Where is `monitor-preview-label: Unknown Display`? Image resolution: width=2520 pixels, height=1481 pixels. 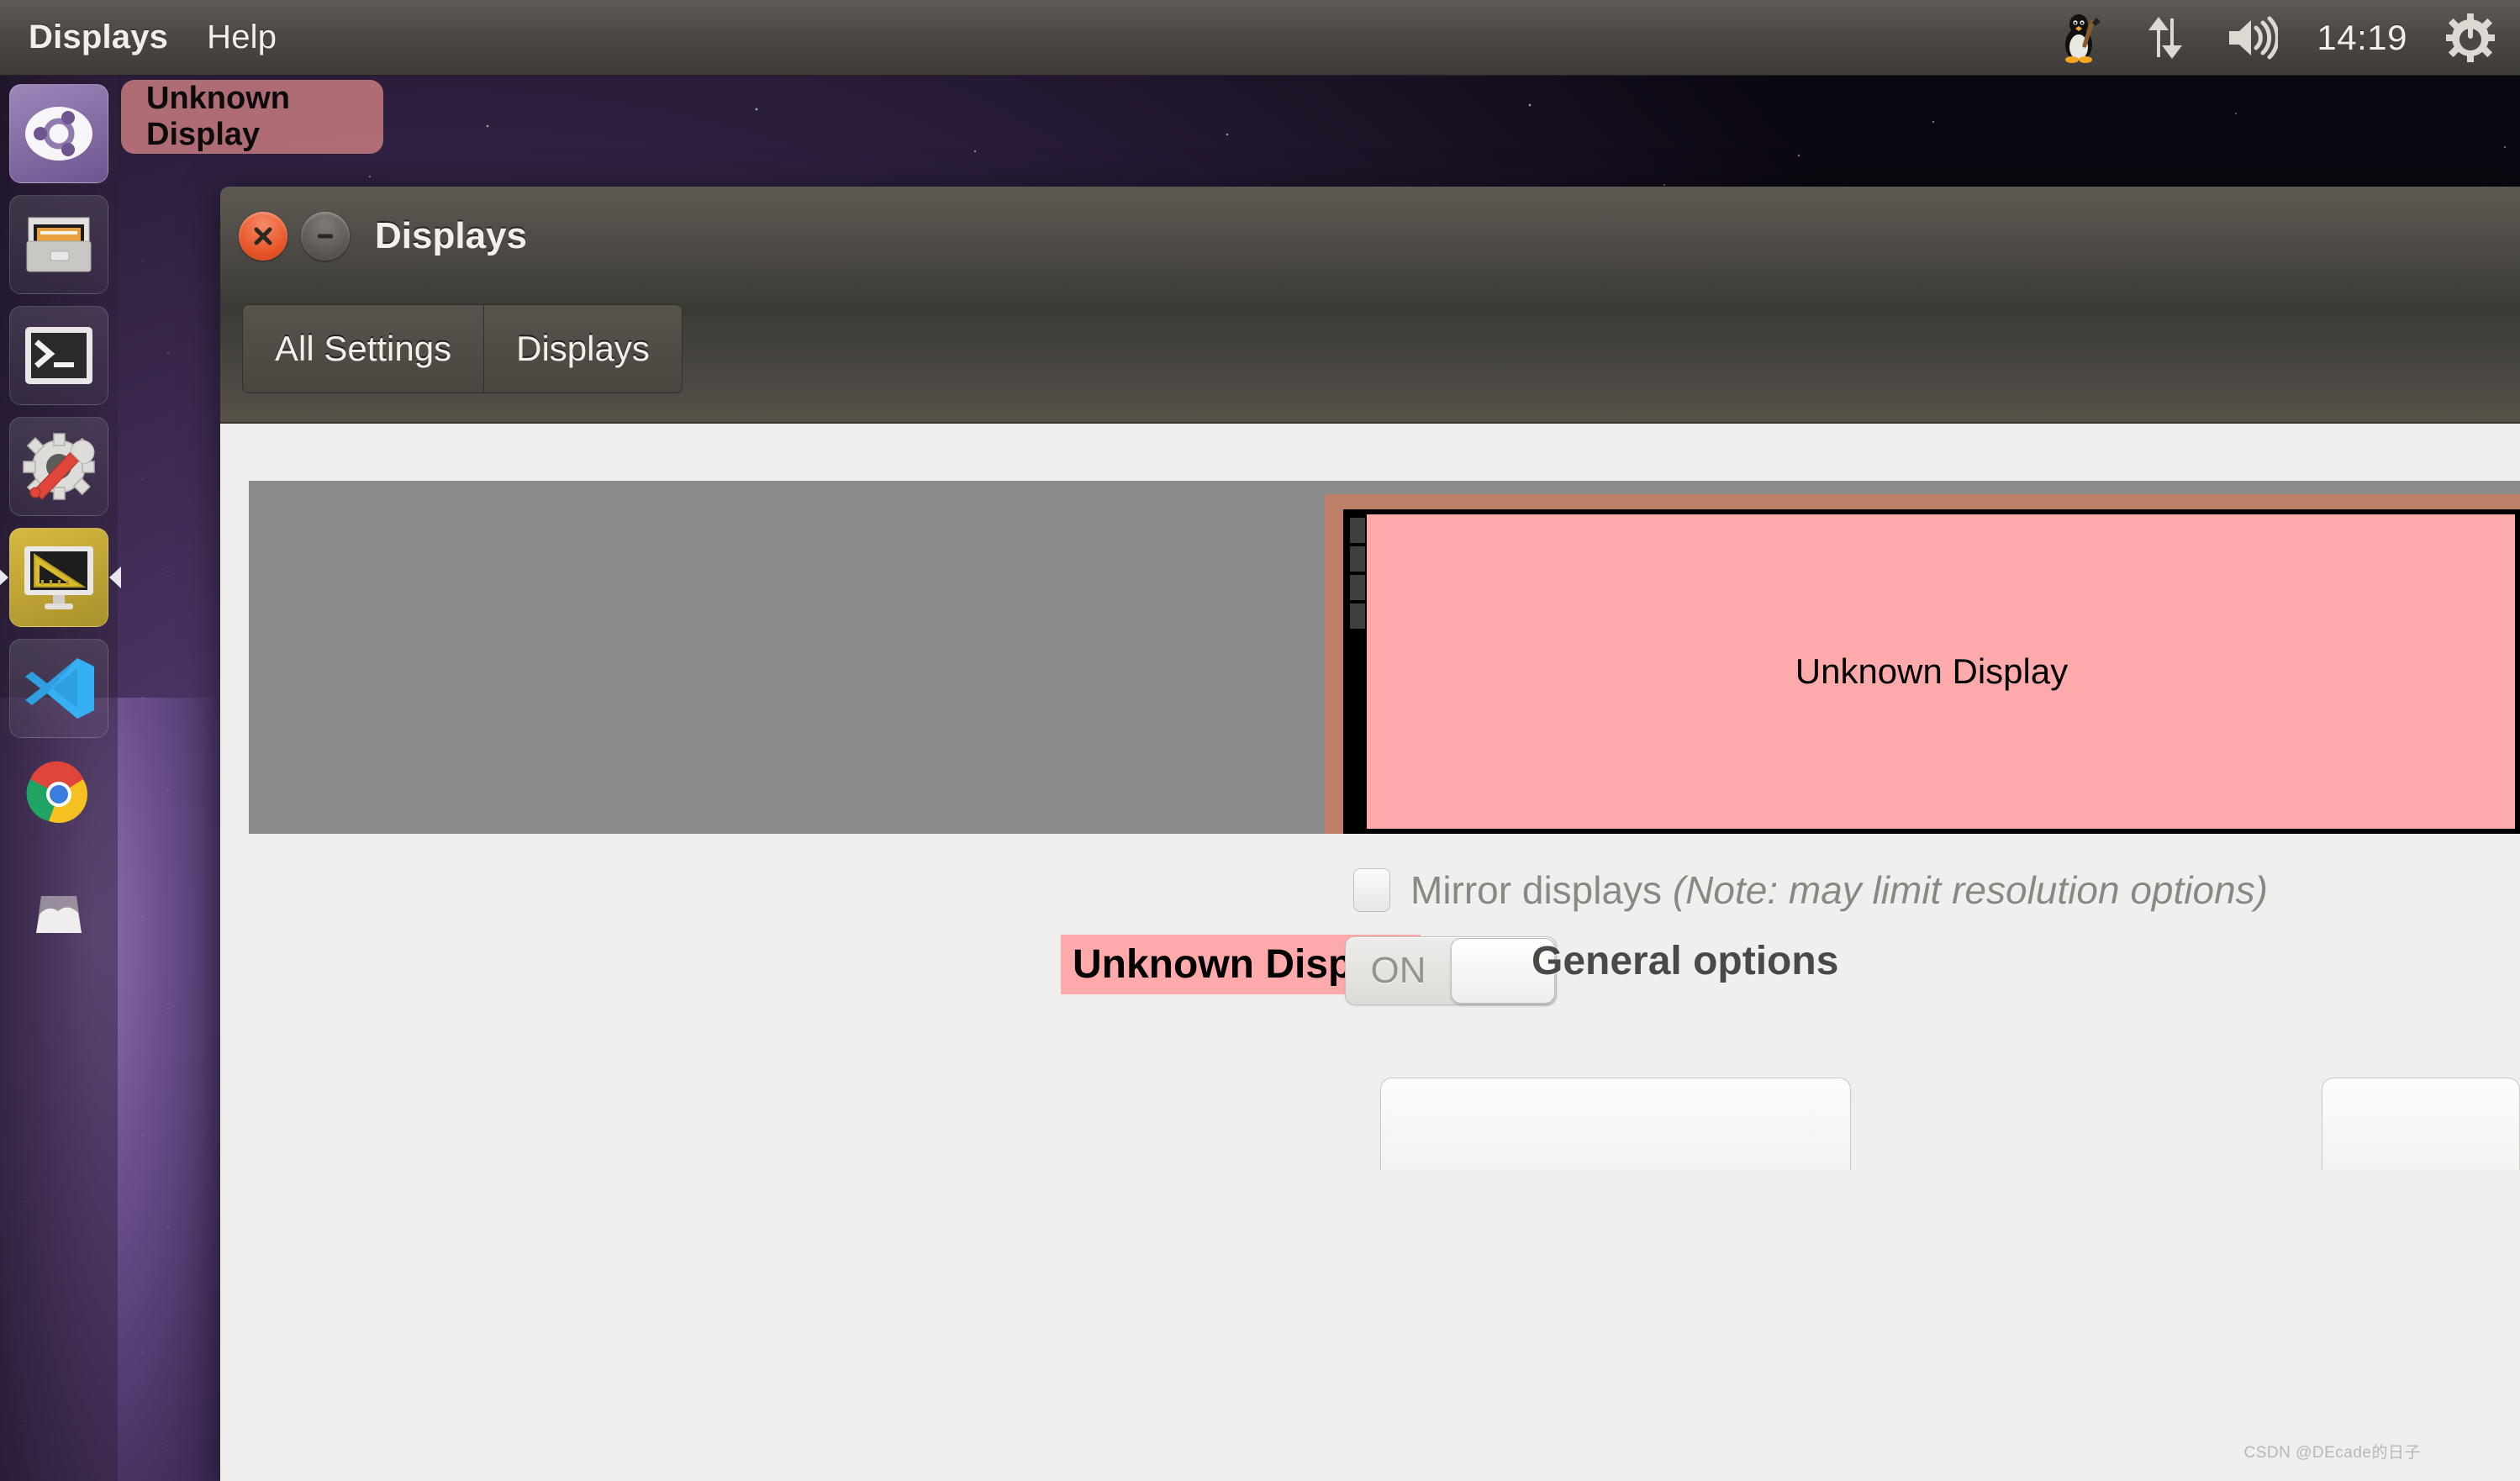
monitor-preview-label: Unknown Display is located at coordinates (1932, 671).